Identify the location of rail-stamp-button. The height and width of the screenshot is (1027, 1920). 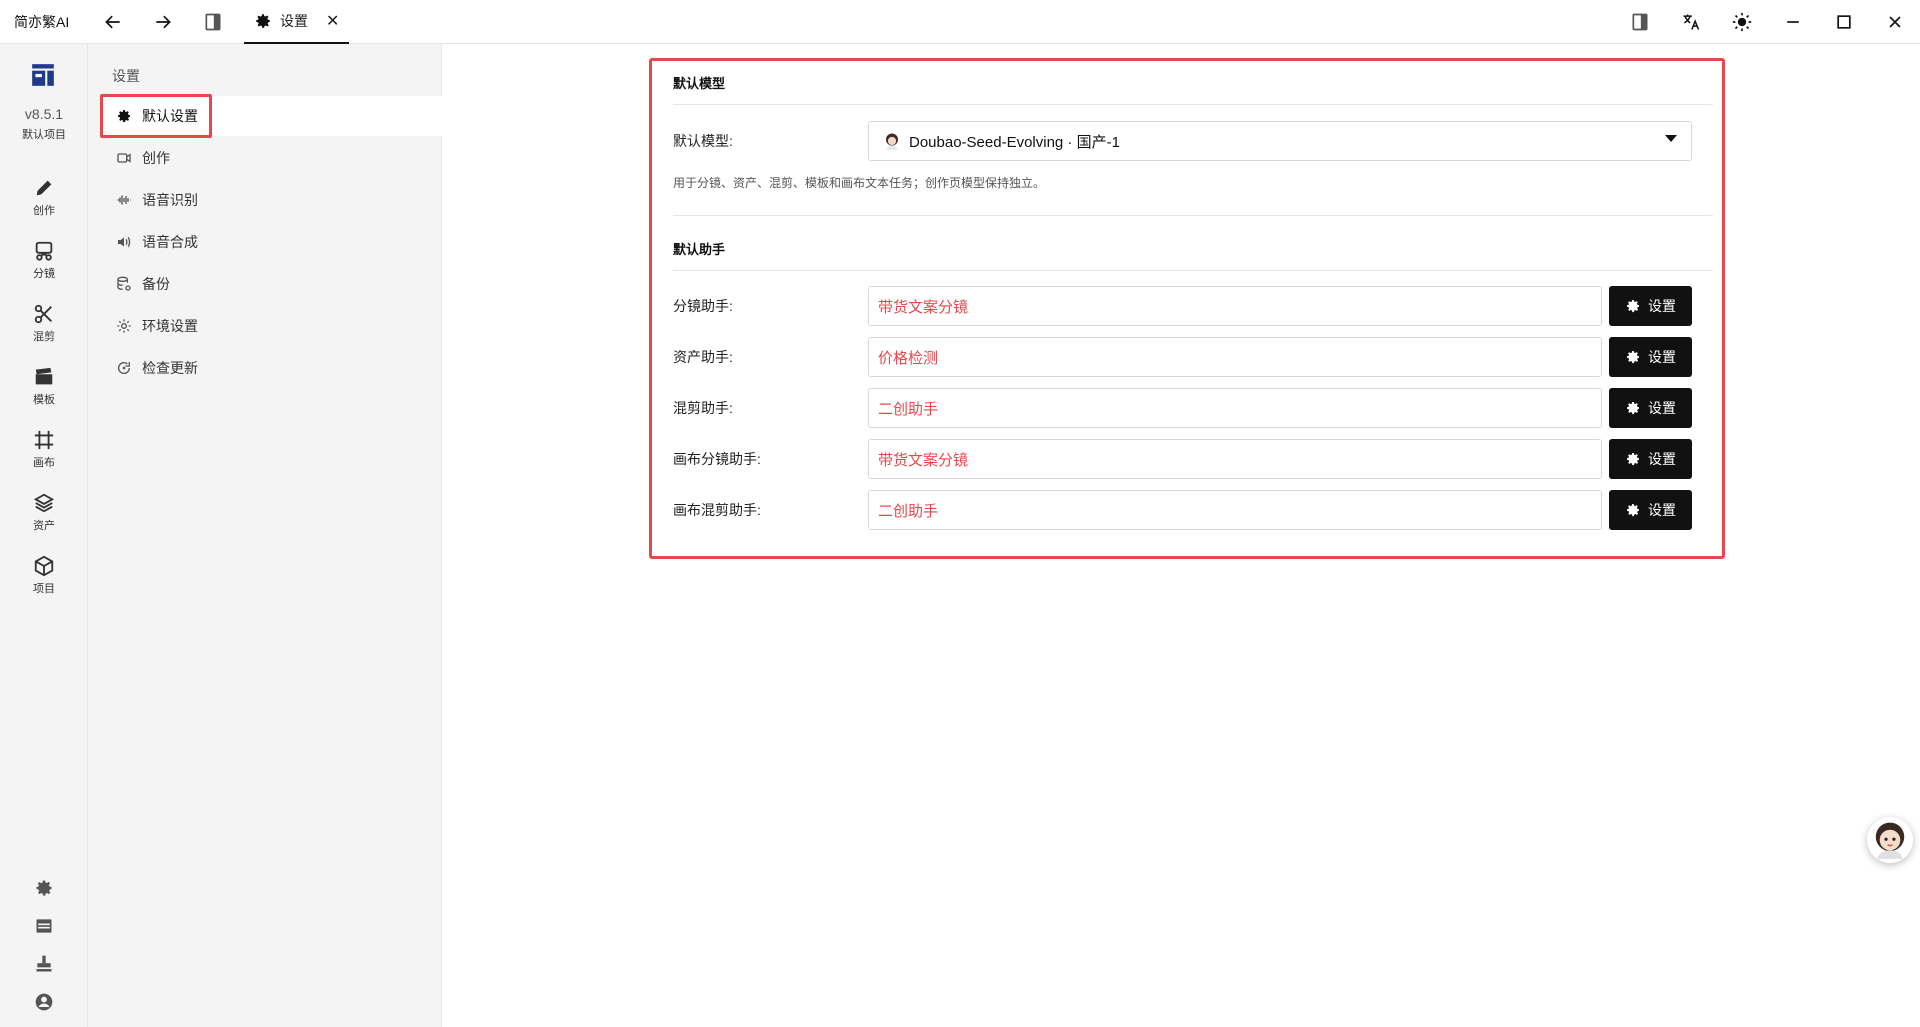
(44, 964).